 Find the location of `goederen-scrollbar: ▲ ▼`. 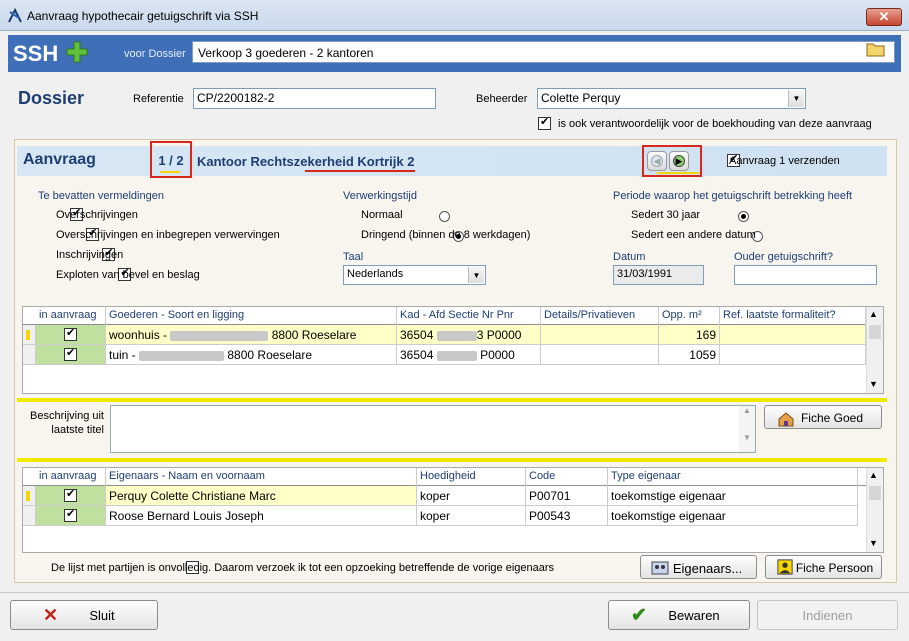

goederen-scrollbar: ▲ ▼ is located at coordinates (874, 350).